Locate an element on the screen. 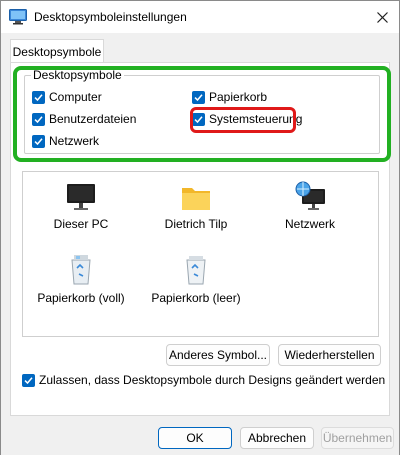 This screenshot has width=400, height=455. wiederherstellen-button: Wiederherstellen is located at coordinates (329, 355).